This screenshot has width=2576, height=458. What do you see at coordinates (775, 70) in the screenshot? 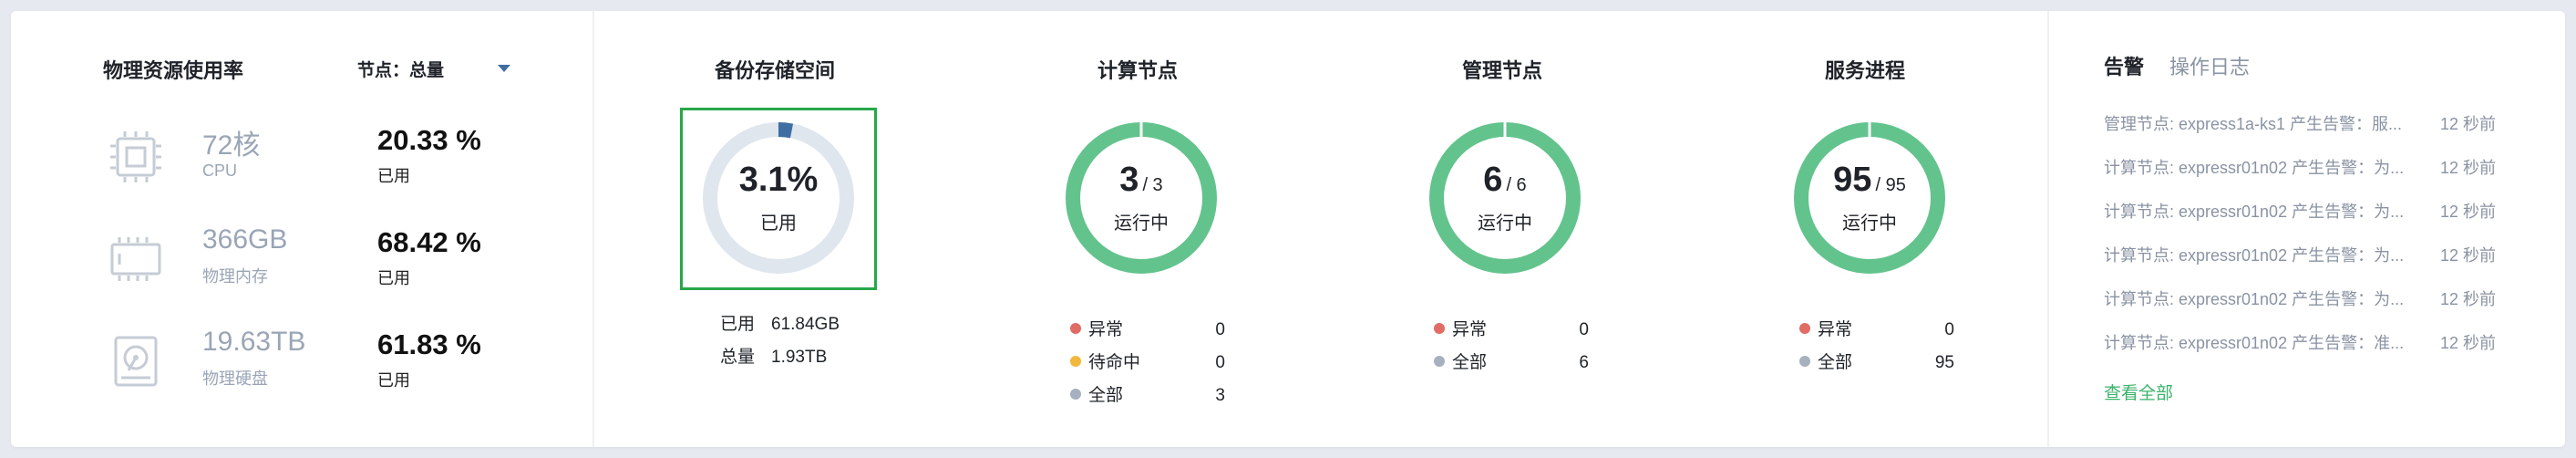
I see `backup-title: 备份存储空间` at bounding box center [775, 70].